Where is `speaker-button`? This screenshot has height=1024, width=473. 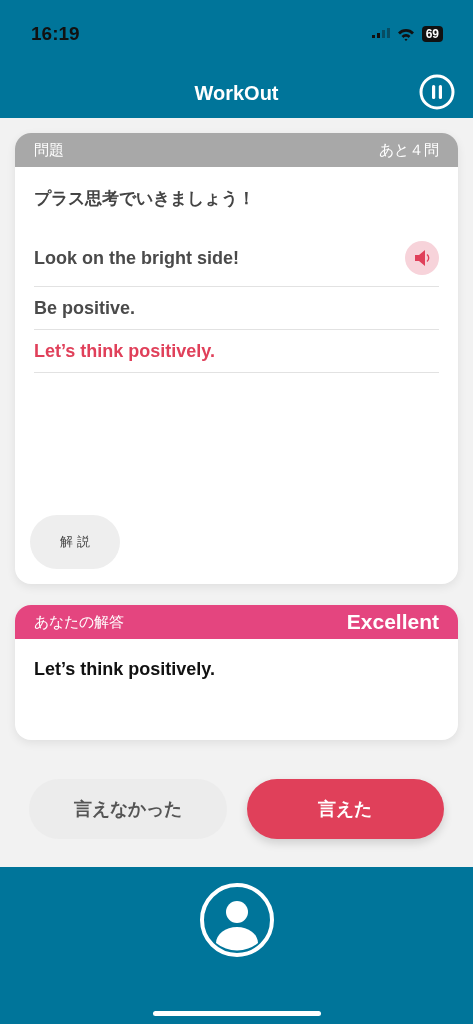
speaker-button is located at coordinates (422, 258).